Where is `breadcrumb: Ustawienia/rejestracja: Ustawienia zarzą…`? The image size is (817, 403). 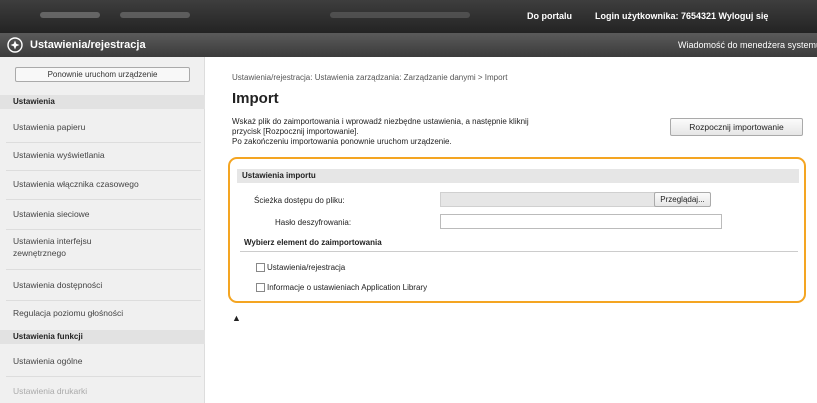 breadcrumb: Ustawienia/rejestracja: Ustawienia zarzą… is located at coordinates (370, 77).